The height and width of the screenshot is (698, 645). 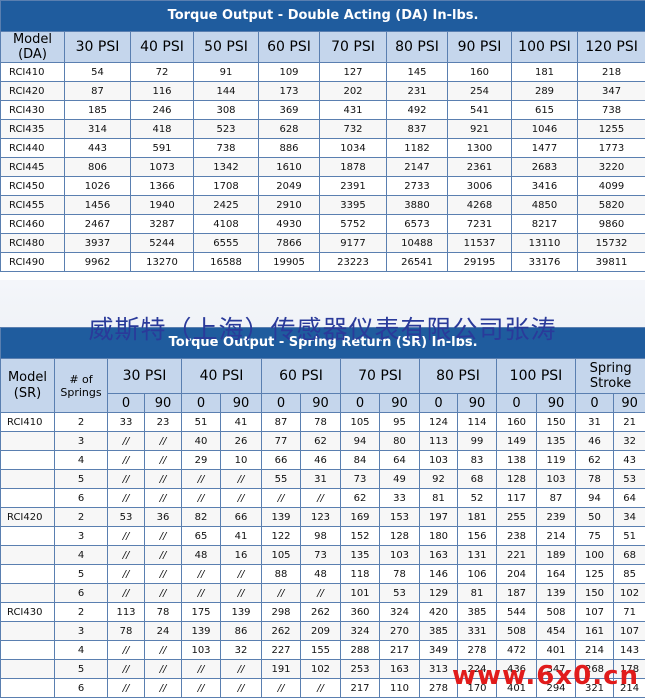 What do you see at coordinates (241, 555) in the screenshot?
I see `sr-value-cell: 16` at bounding box center [241, 555].